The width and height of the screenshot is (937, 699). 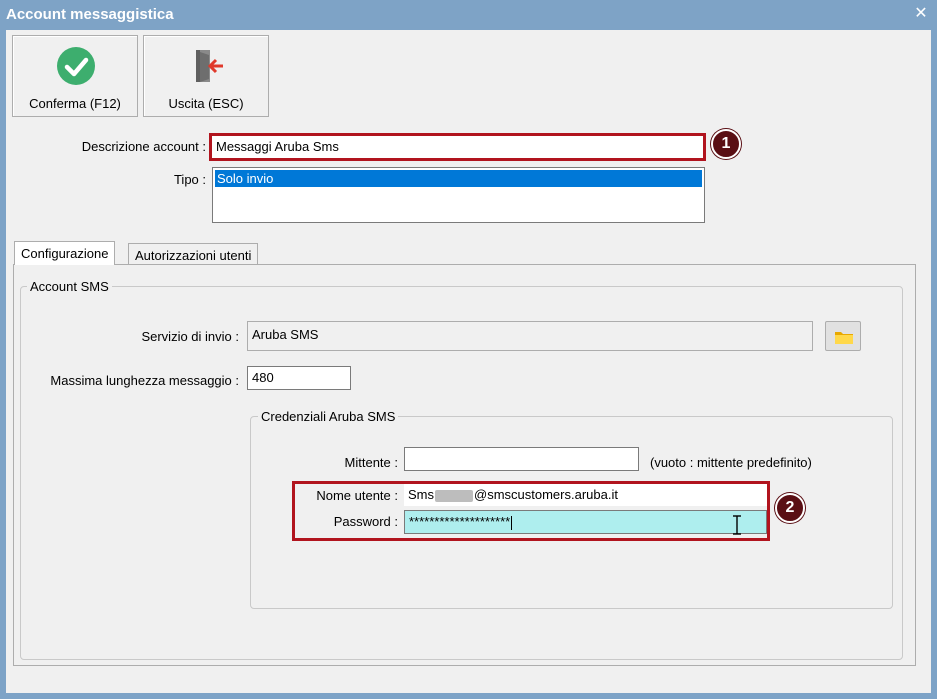 I want to click on tab-autorizzazioni-utenti: Autorizzazioni utenti, so click(x=193, y=254).